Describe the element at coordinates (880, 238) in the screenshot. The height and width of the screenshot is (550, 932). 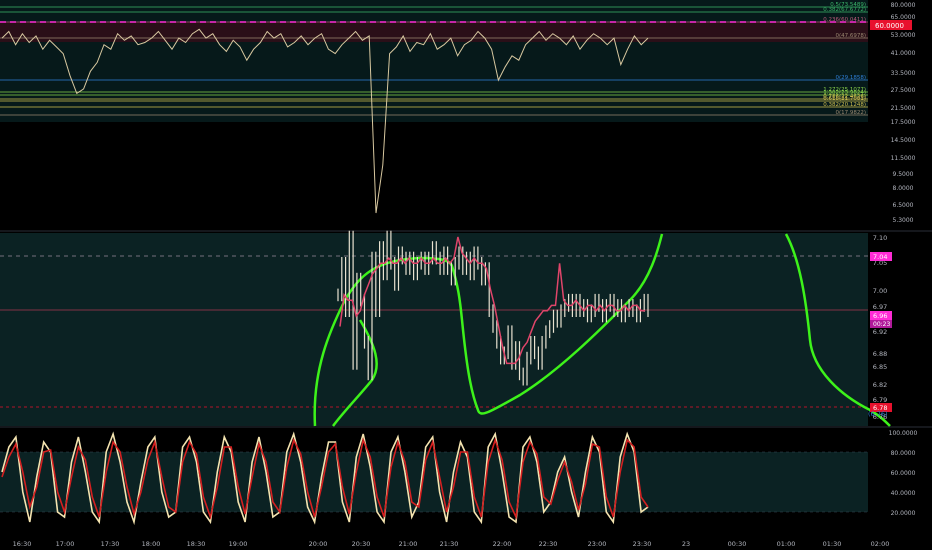
I see `middle-pane-ytick: 7.10` at that location.